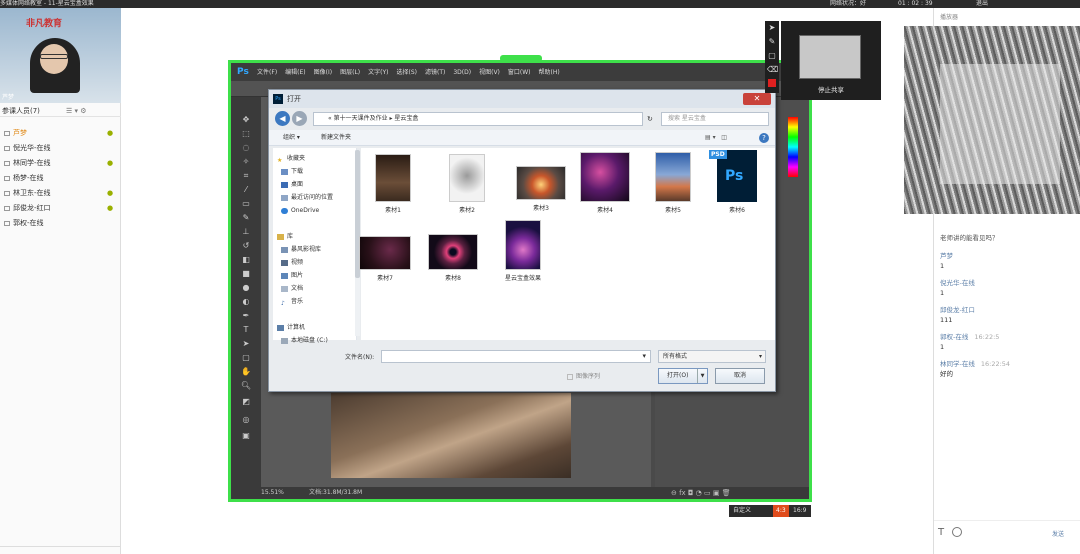 This screenshot has width=1080, height=554. Describe the element at coordinates (764, 138) in the screenshot. I see `help-icon: ?` at that location.